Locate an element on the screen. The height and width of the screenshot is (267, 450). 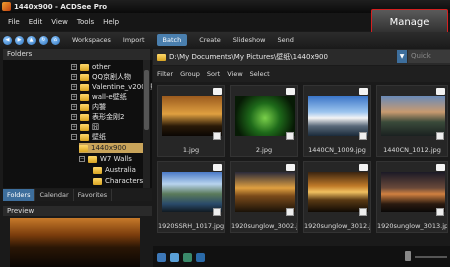
file-thumbnail: 1440CN_1009.jpg is located at coordinates (337, 121).